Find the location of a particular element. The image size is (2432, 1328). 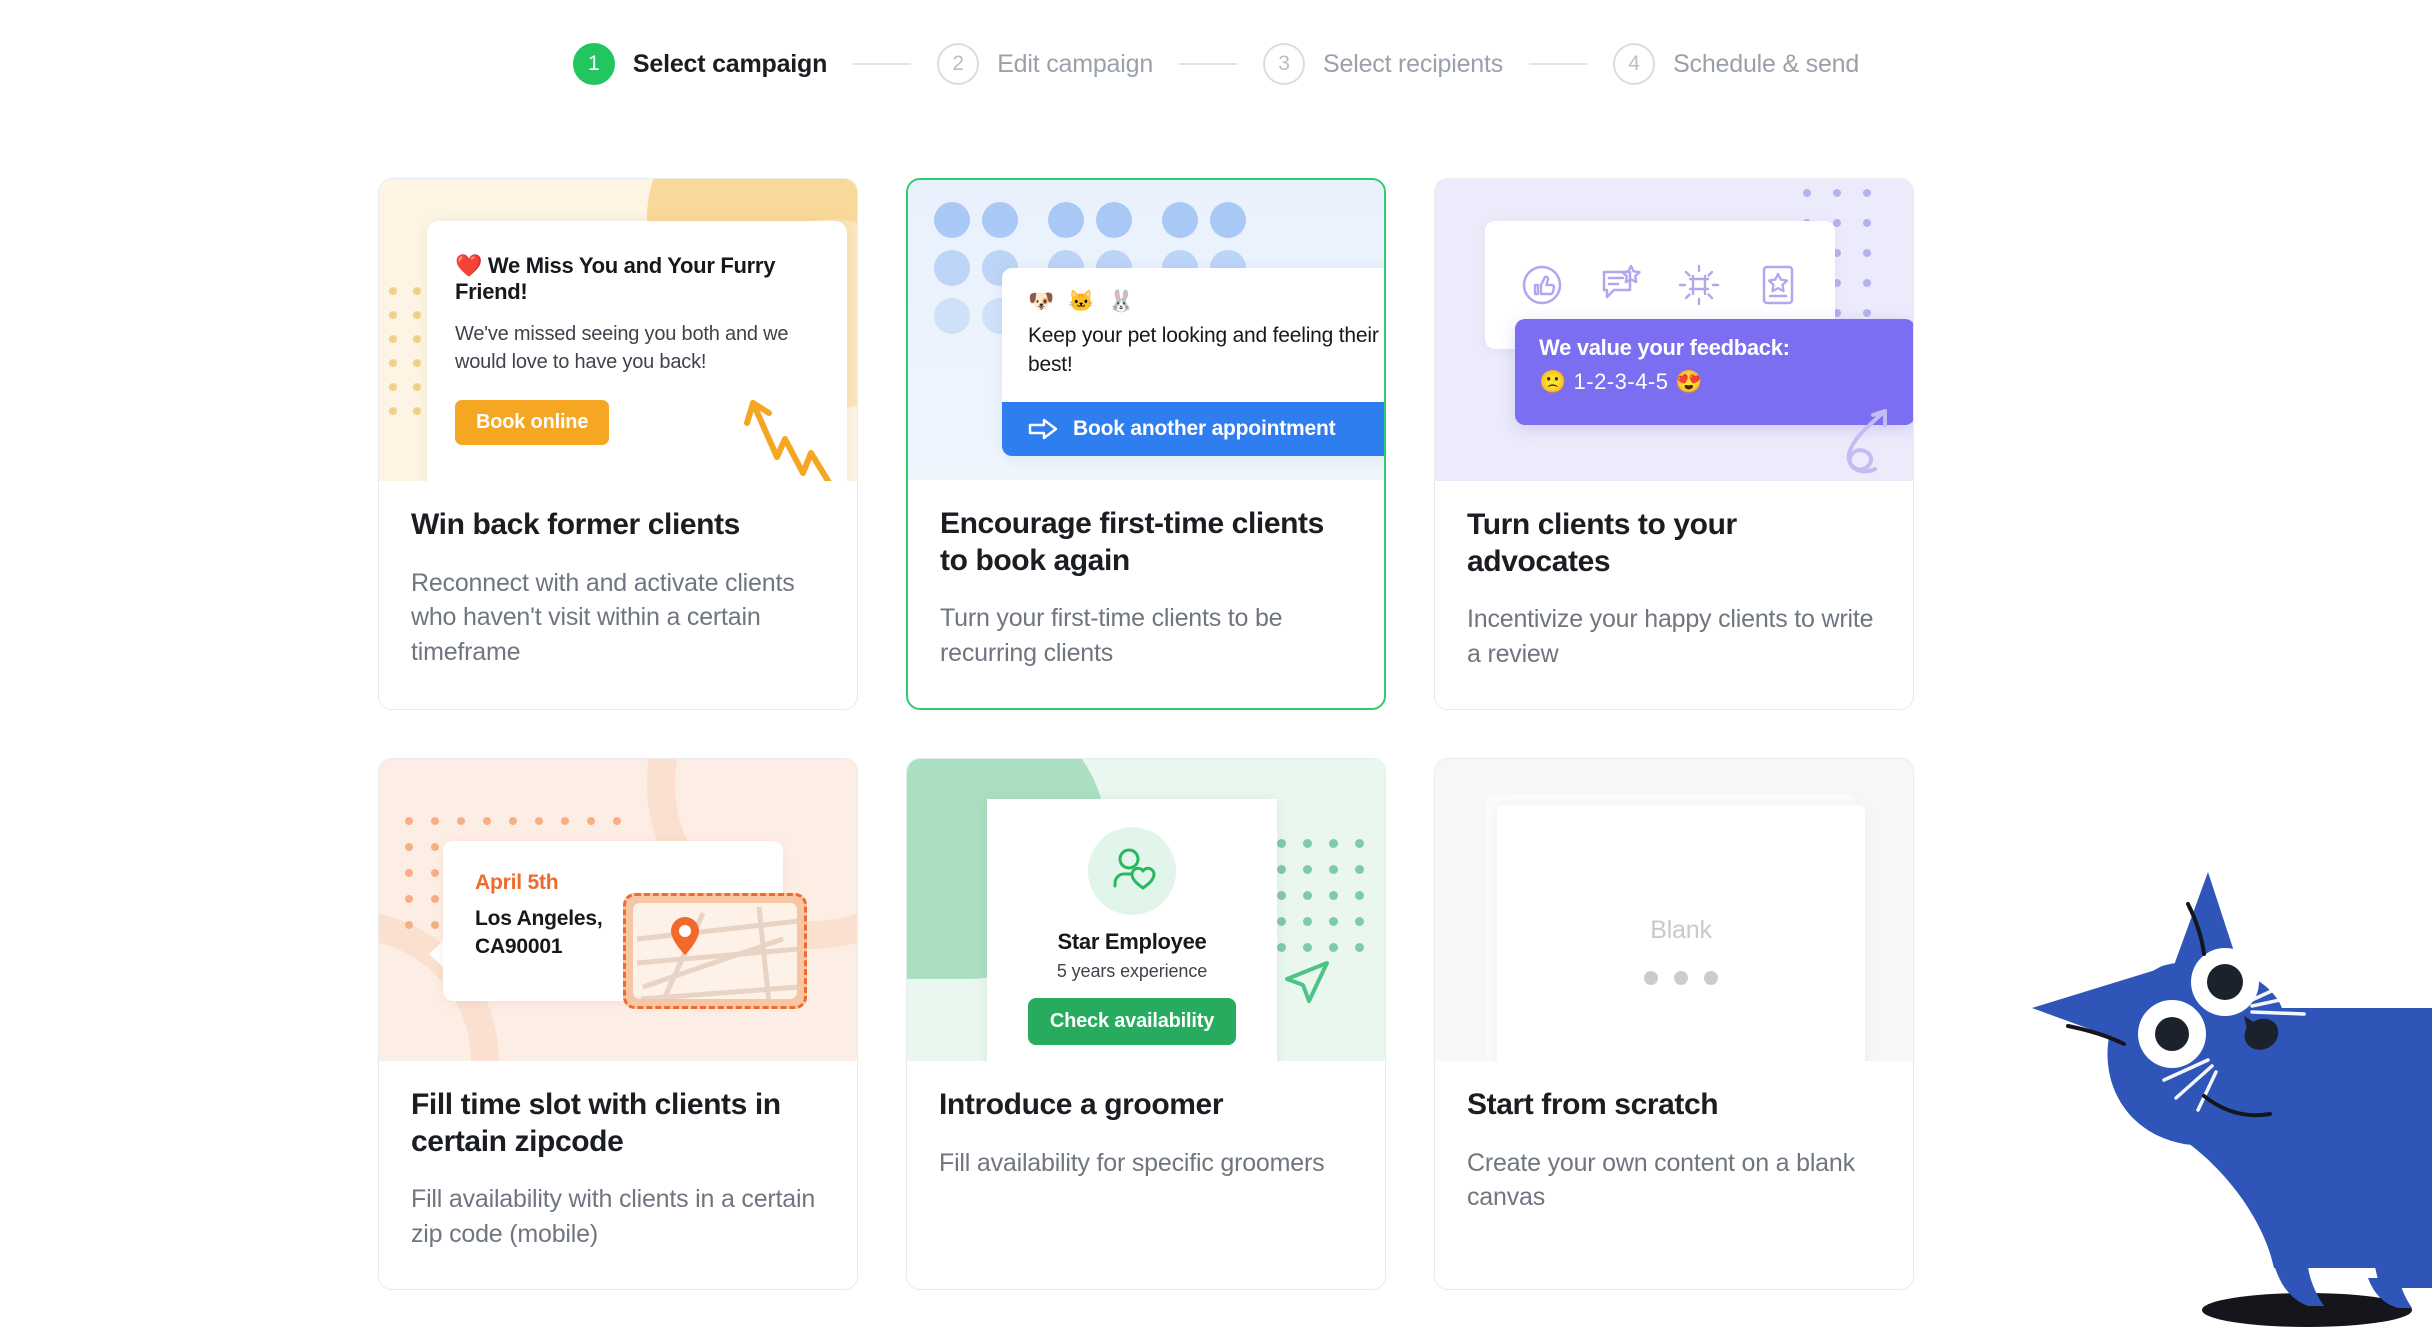

pet-emojis: 🐶 🐱 🐰 is located at coordinates (1083, 301).